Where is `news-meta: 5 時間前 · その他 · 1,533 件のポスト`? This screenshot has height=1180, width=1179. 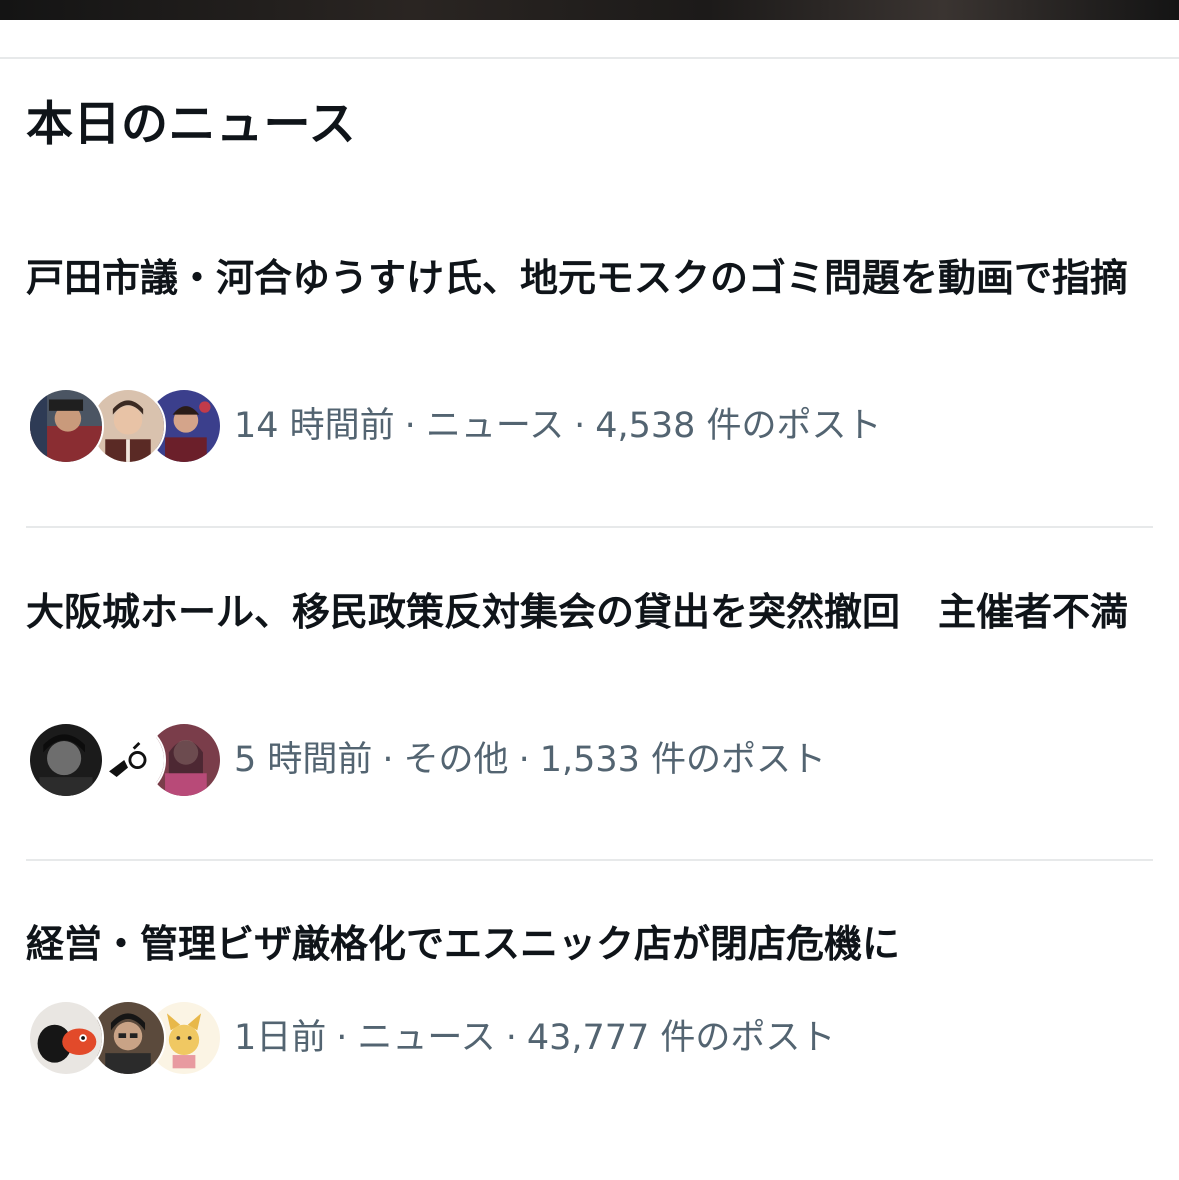
news-meta: 5 時間前 · その他 · 1,533 件のポスト is located at coordinates (426, 760).